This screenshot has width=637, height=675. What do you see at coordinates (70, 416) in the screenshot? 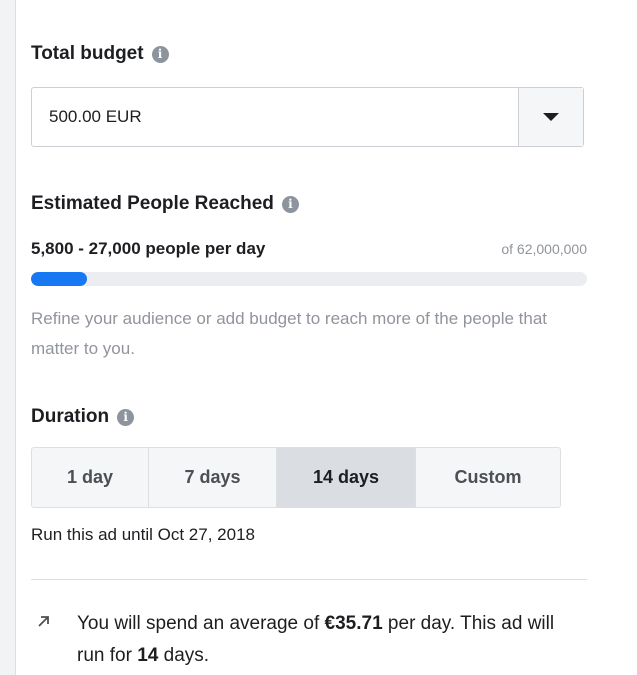
I see `duration-title: Duration` at bounding box center [70, 416].